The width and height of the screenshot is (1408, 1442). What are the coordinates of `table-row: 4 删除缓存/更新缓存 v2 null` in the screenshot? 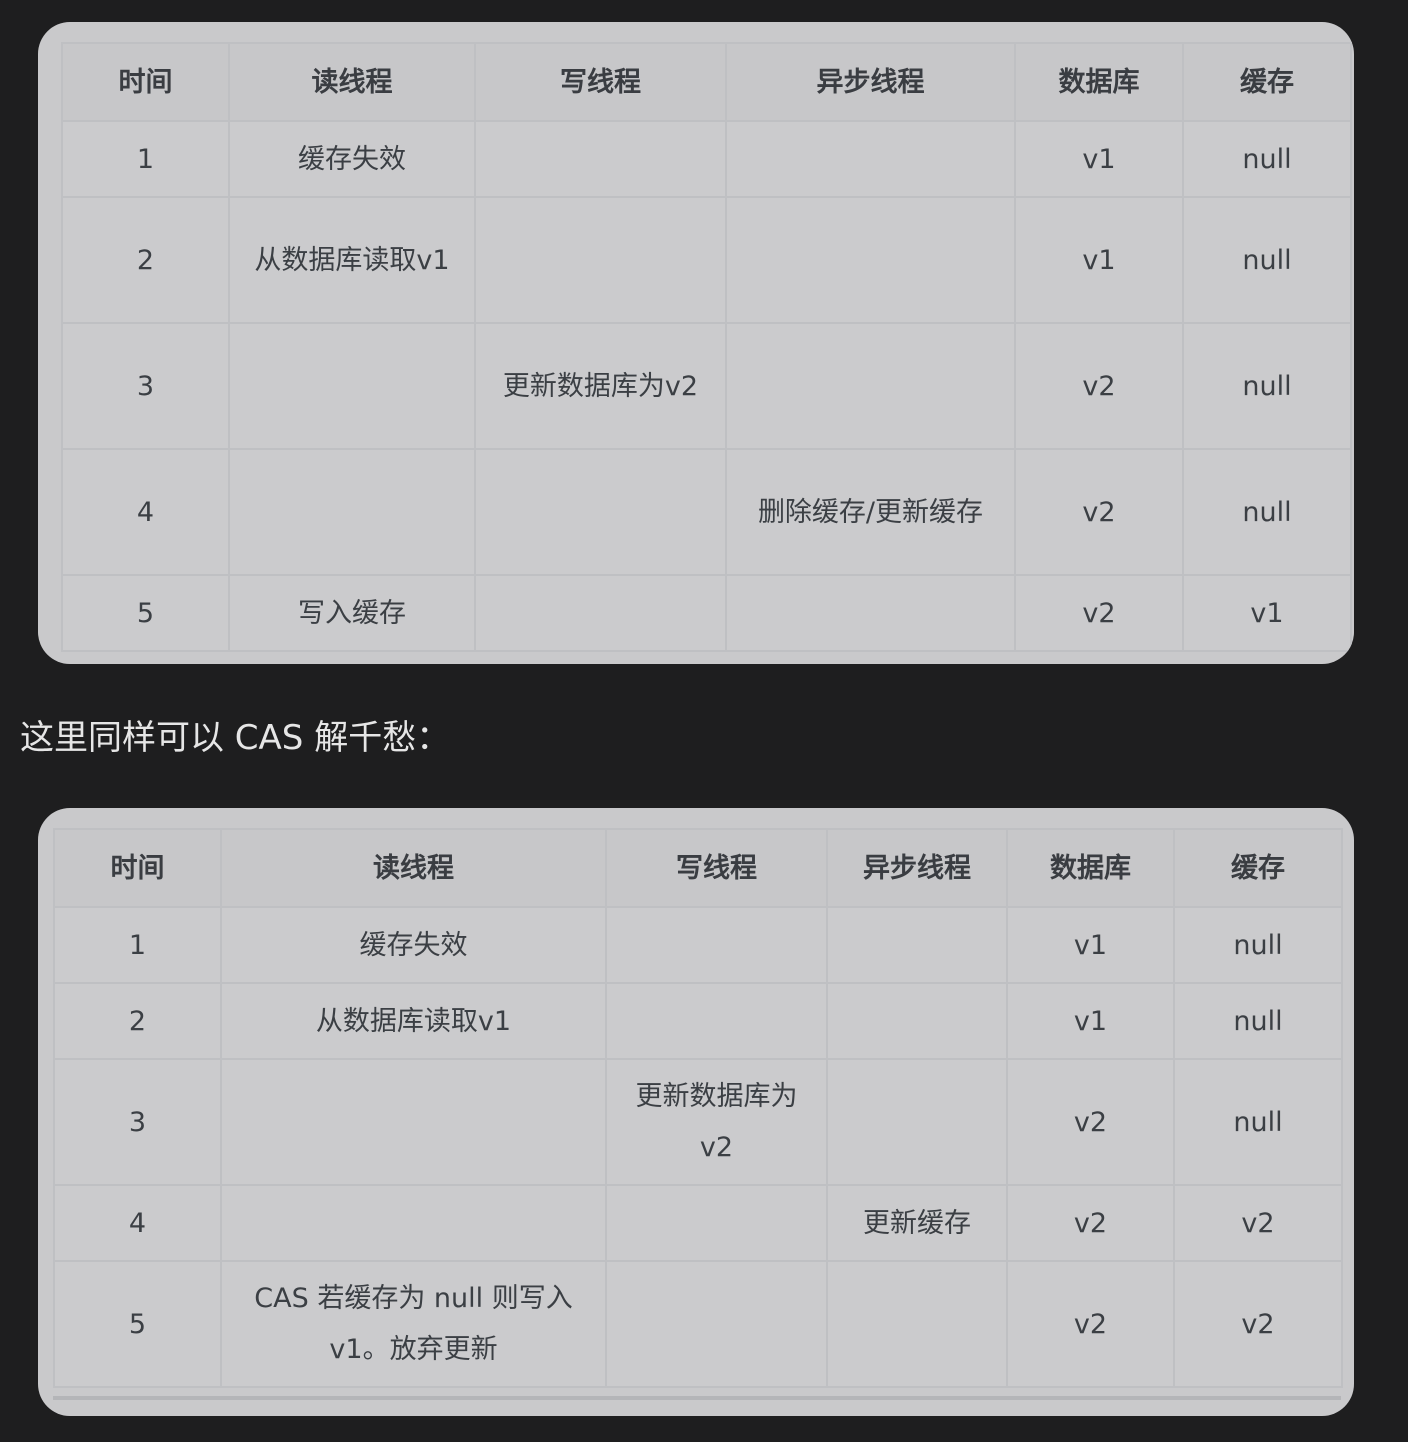 It's located at (706, 512).